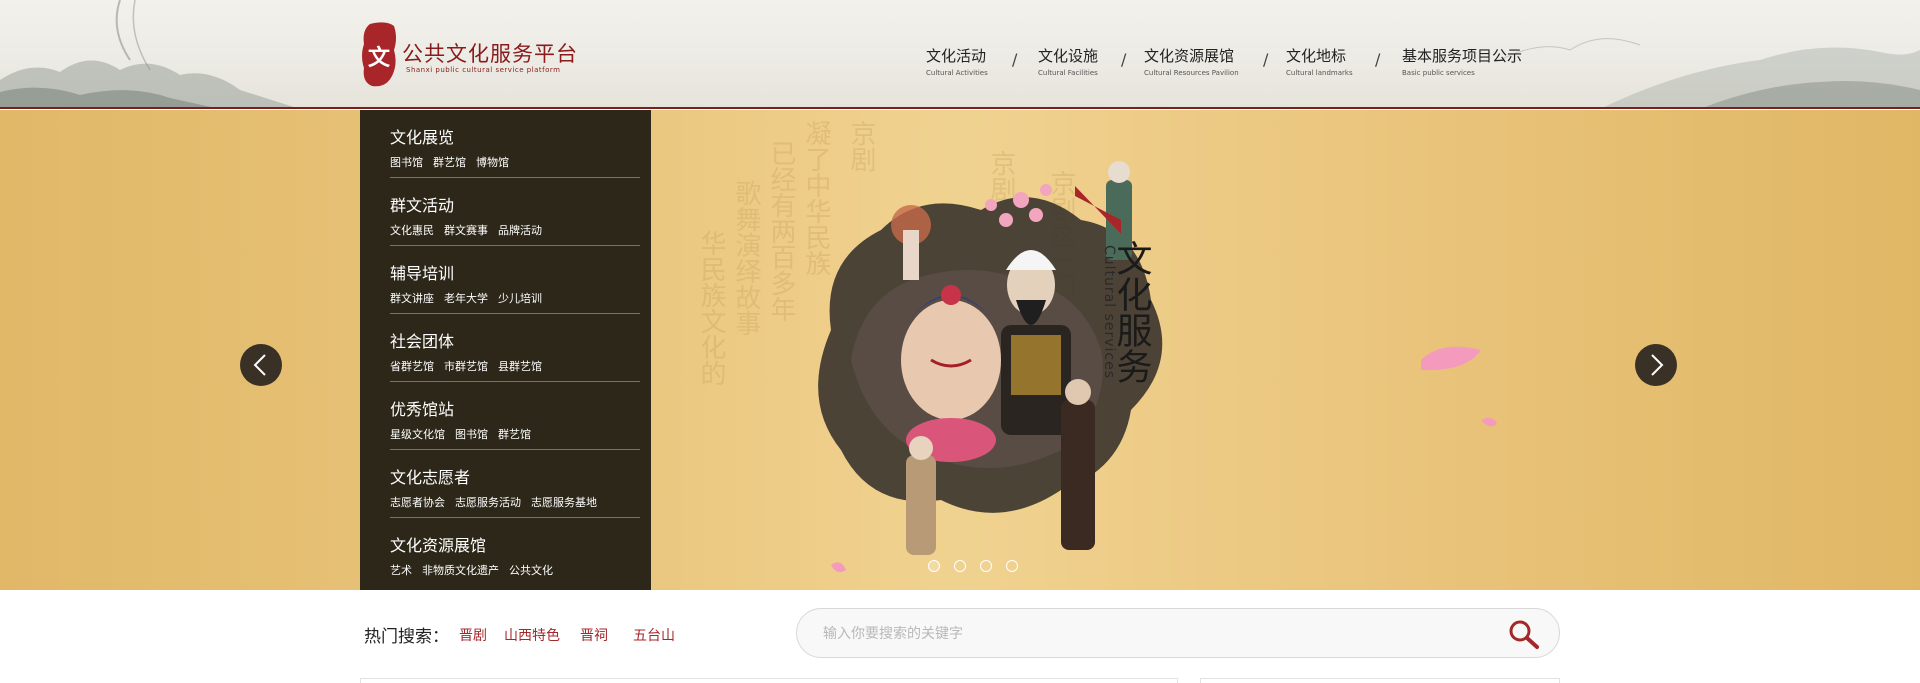 The image size is (1920, 683). What do you see at coordinates (1068, 56) in the screenshot?
I see `nav-item-label: 文化设施` at bounding box center [1068, 56].